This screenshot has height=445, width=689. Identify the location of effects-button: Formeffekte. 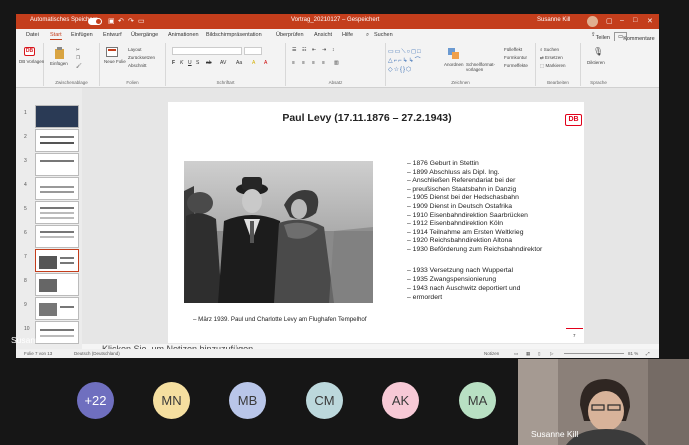
(516, 65).